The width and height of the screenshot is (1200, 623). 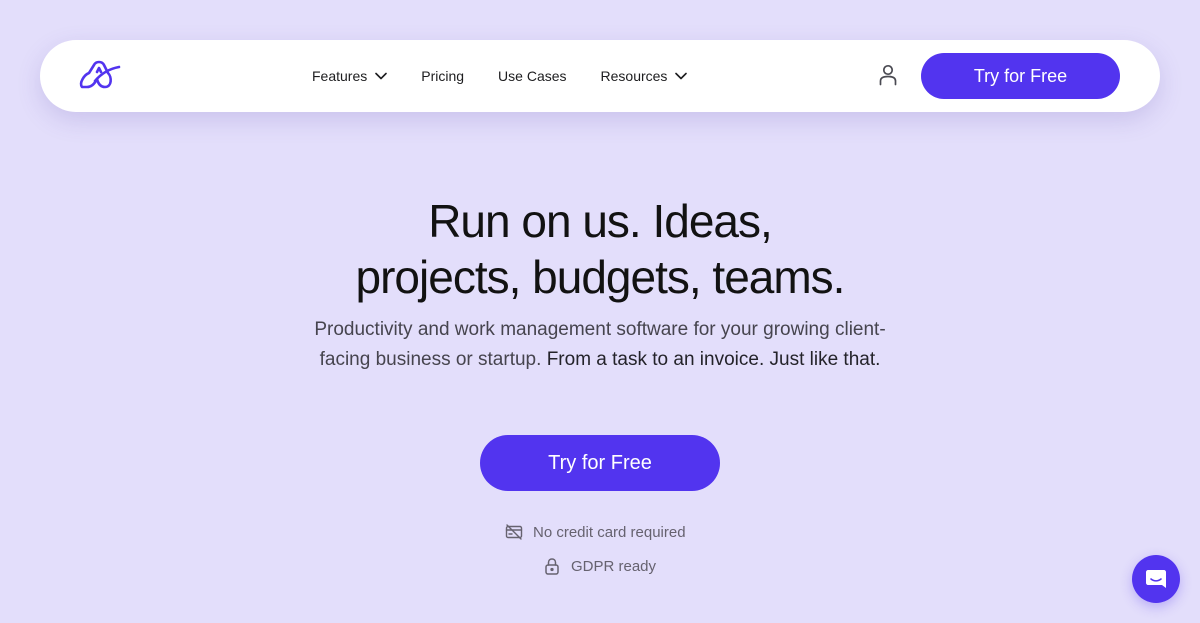 I want to click on perk-gdpr-ready: GDPR ready, so click(x=599, y=566).